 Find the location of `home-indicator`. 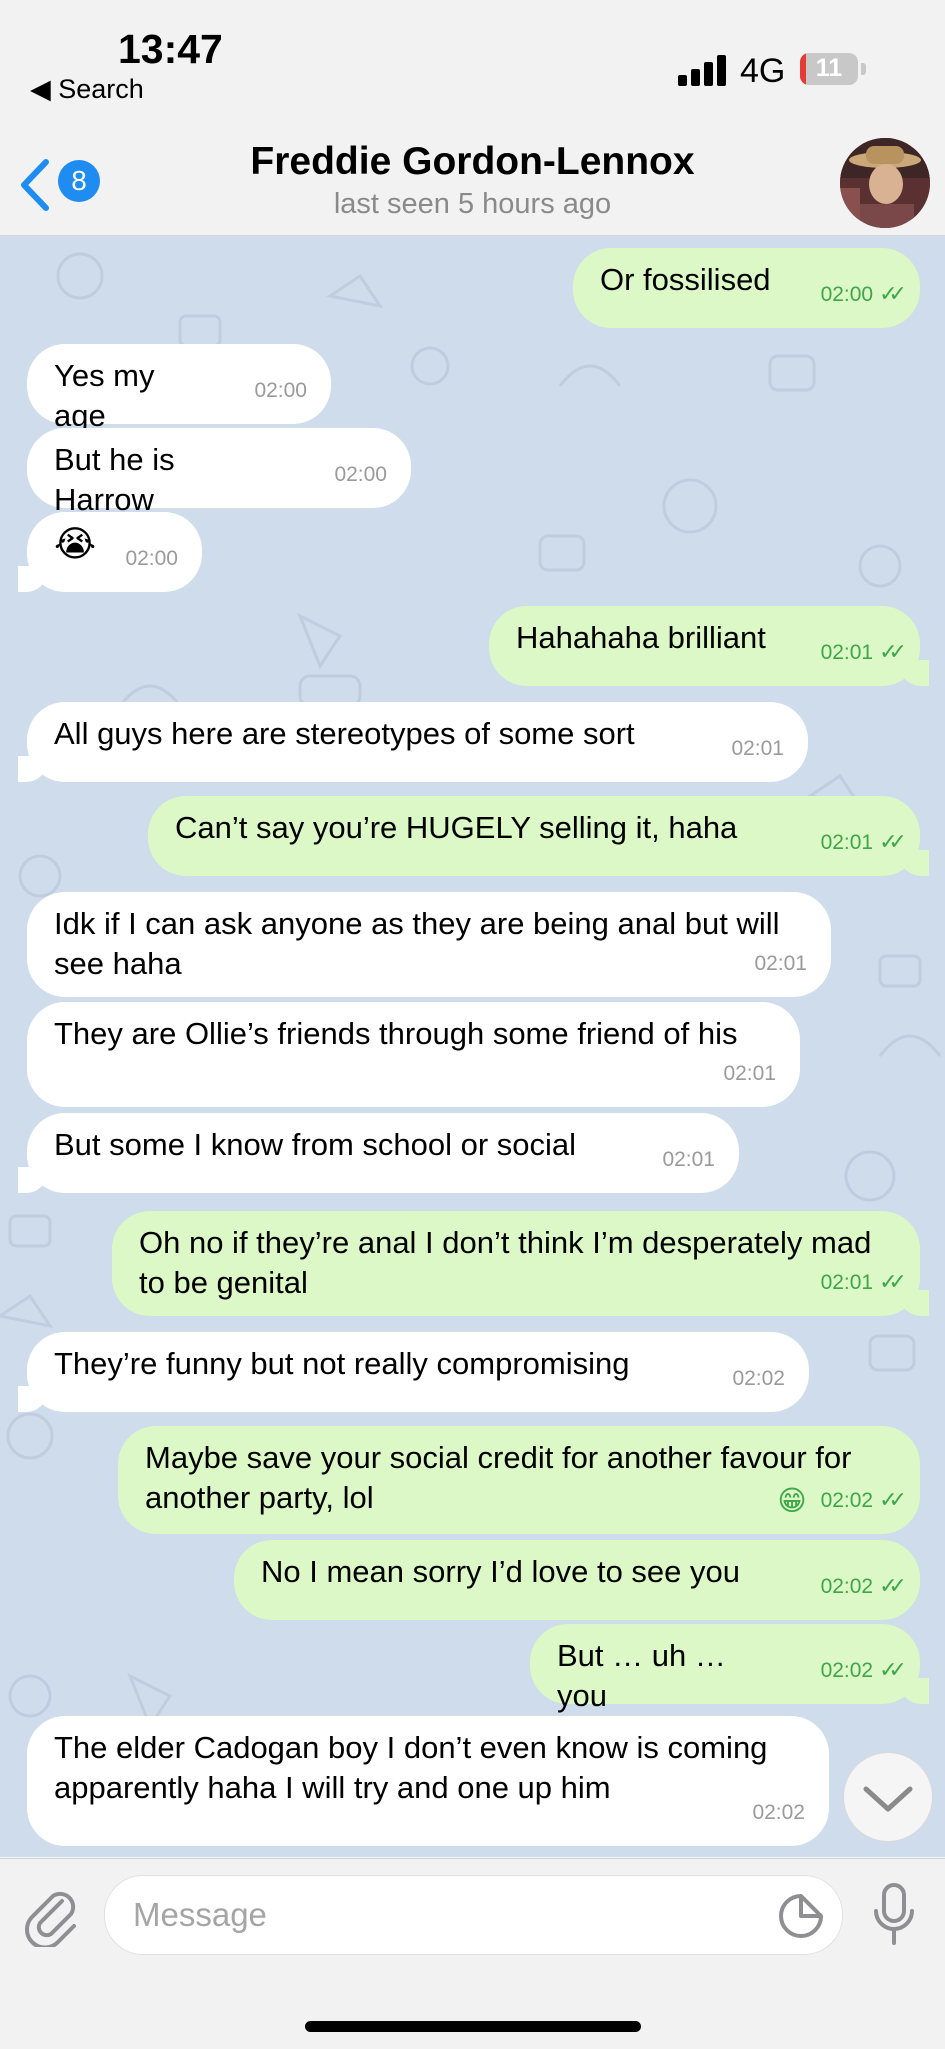

home-indicator is located at coordinates (473, 2026).